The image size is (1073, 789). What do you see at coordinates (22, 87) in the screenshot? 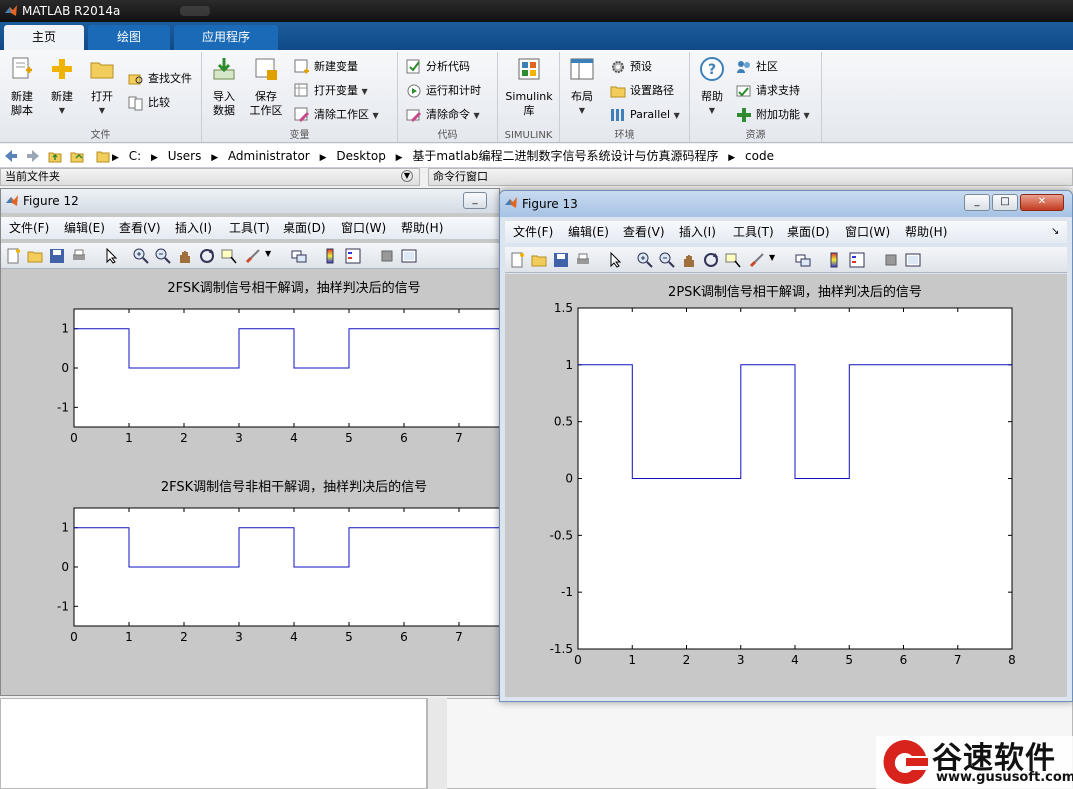
I see `new-script-button: 新建 脚本` at bounding box center [22, 87].